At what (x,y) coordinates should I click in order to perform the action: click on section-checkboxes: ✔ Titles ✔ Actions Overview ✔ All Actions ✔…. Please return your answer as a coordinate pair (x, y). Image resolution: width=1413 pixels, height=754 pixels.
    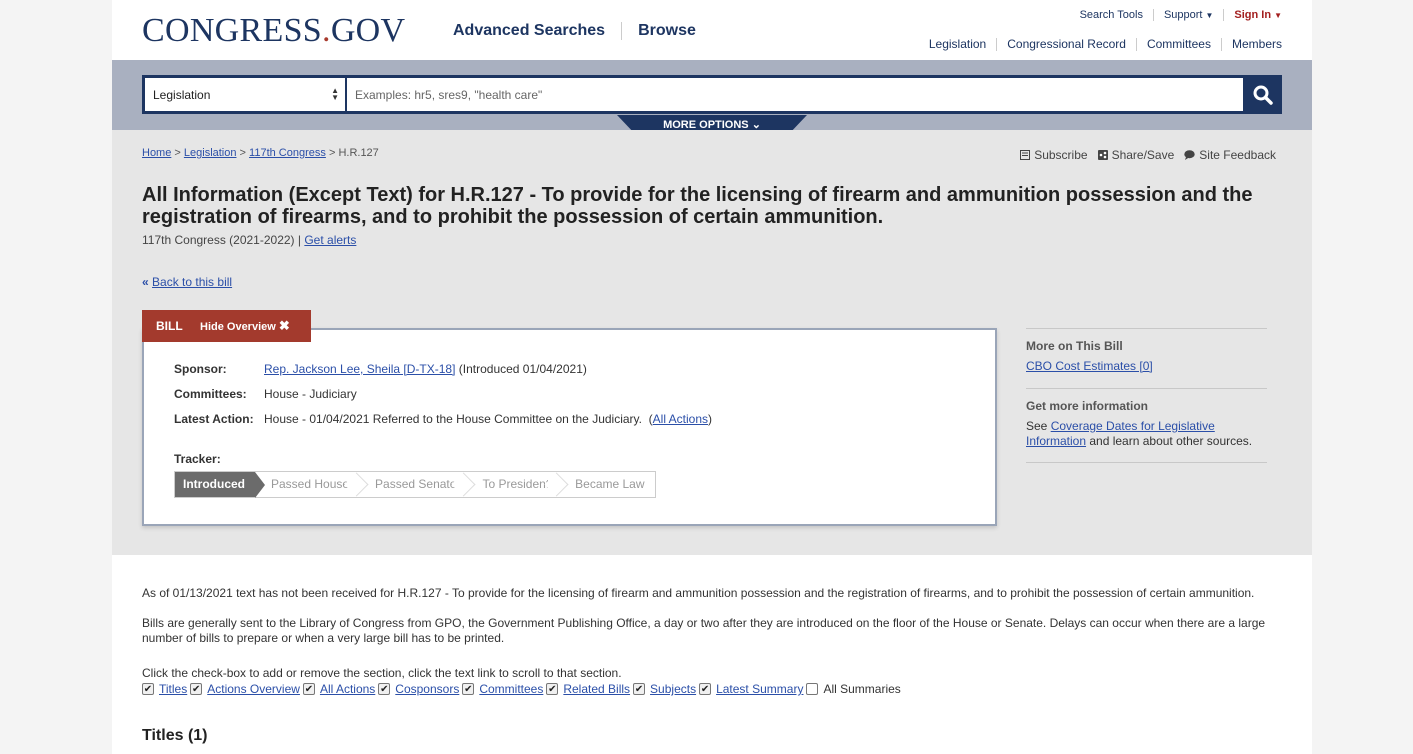
    Looking at the image, I should click on (521, 689).